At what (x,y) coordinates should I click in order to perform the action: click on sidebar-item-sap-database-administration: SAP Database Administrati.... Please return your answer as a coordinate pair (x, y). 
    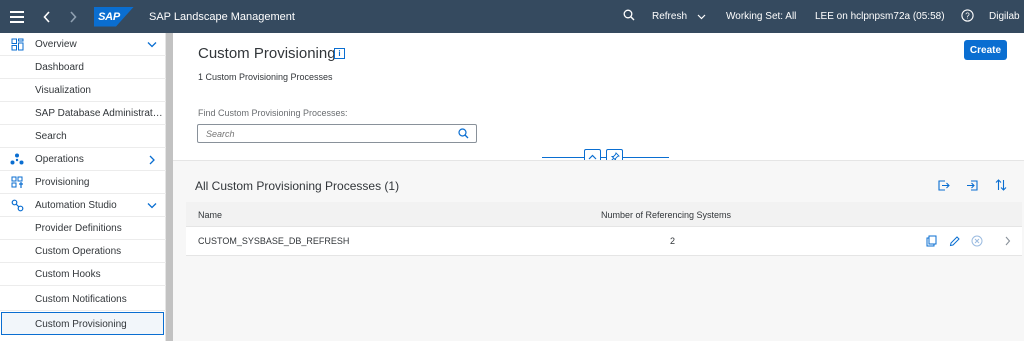
    Looking at the image, I should click on (83, 113).